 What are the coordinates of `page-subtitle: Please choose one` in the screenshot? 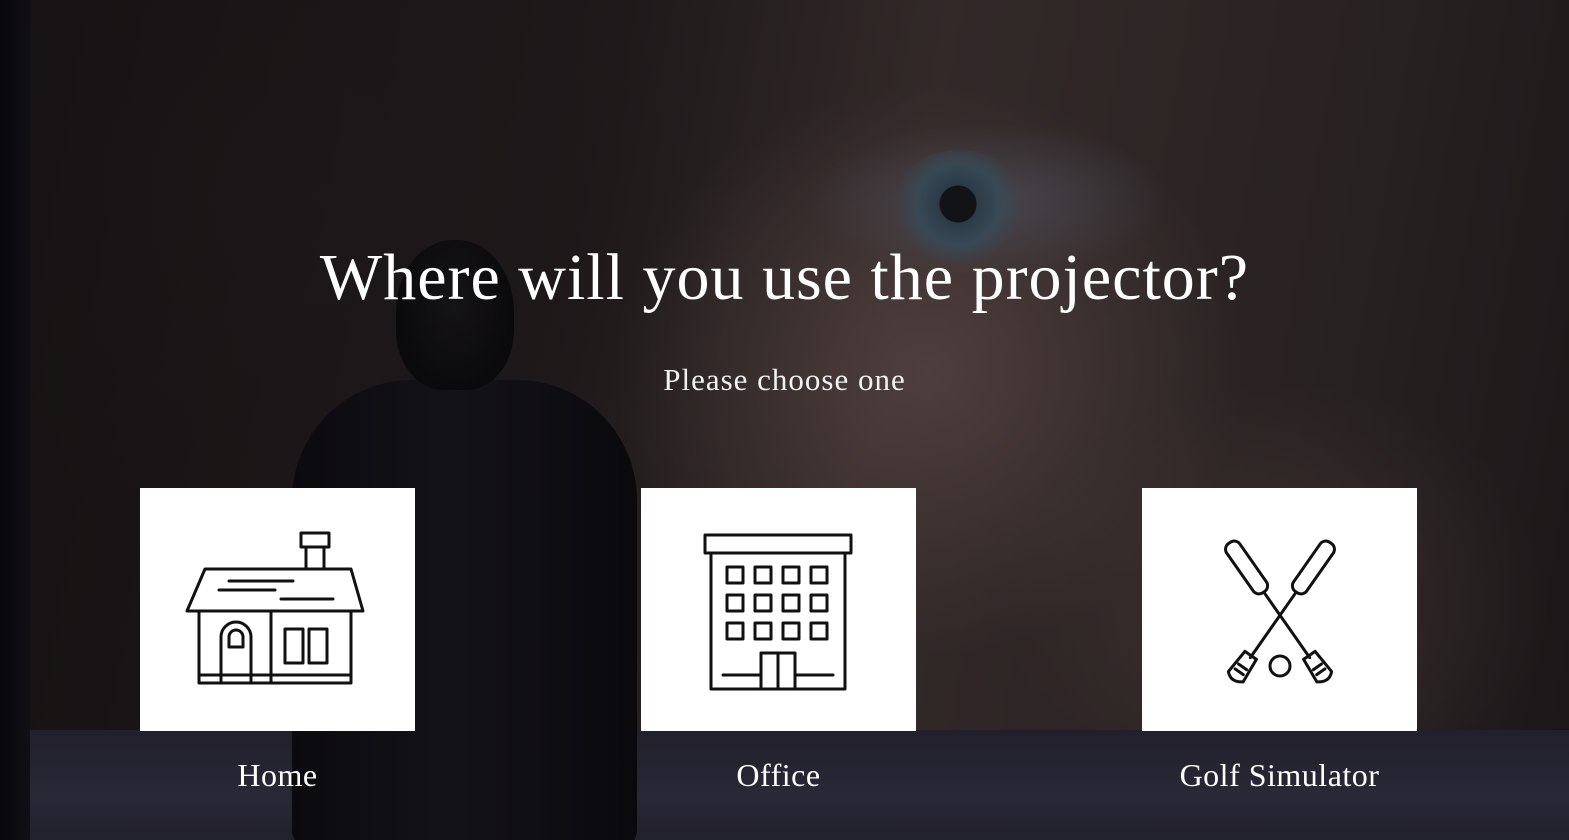 It's located at (784, 379).